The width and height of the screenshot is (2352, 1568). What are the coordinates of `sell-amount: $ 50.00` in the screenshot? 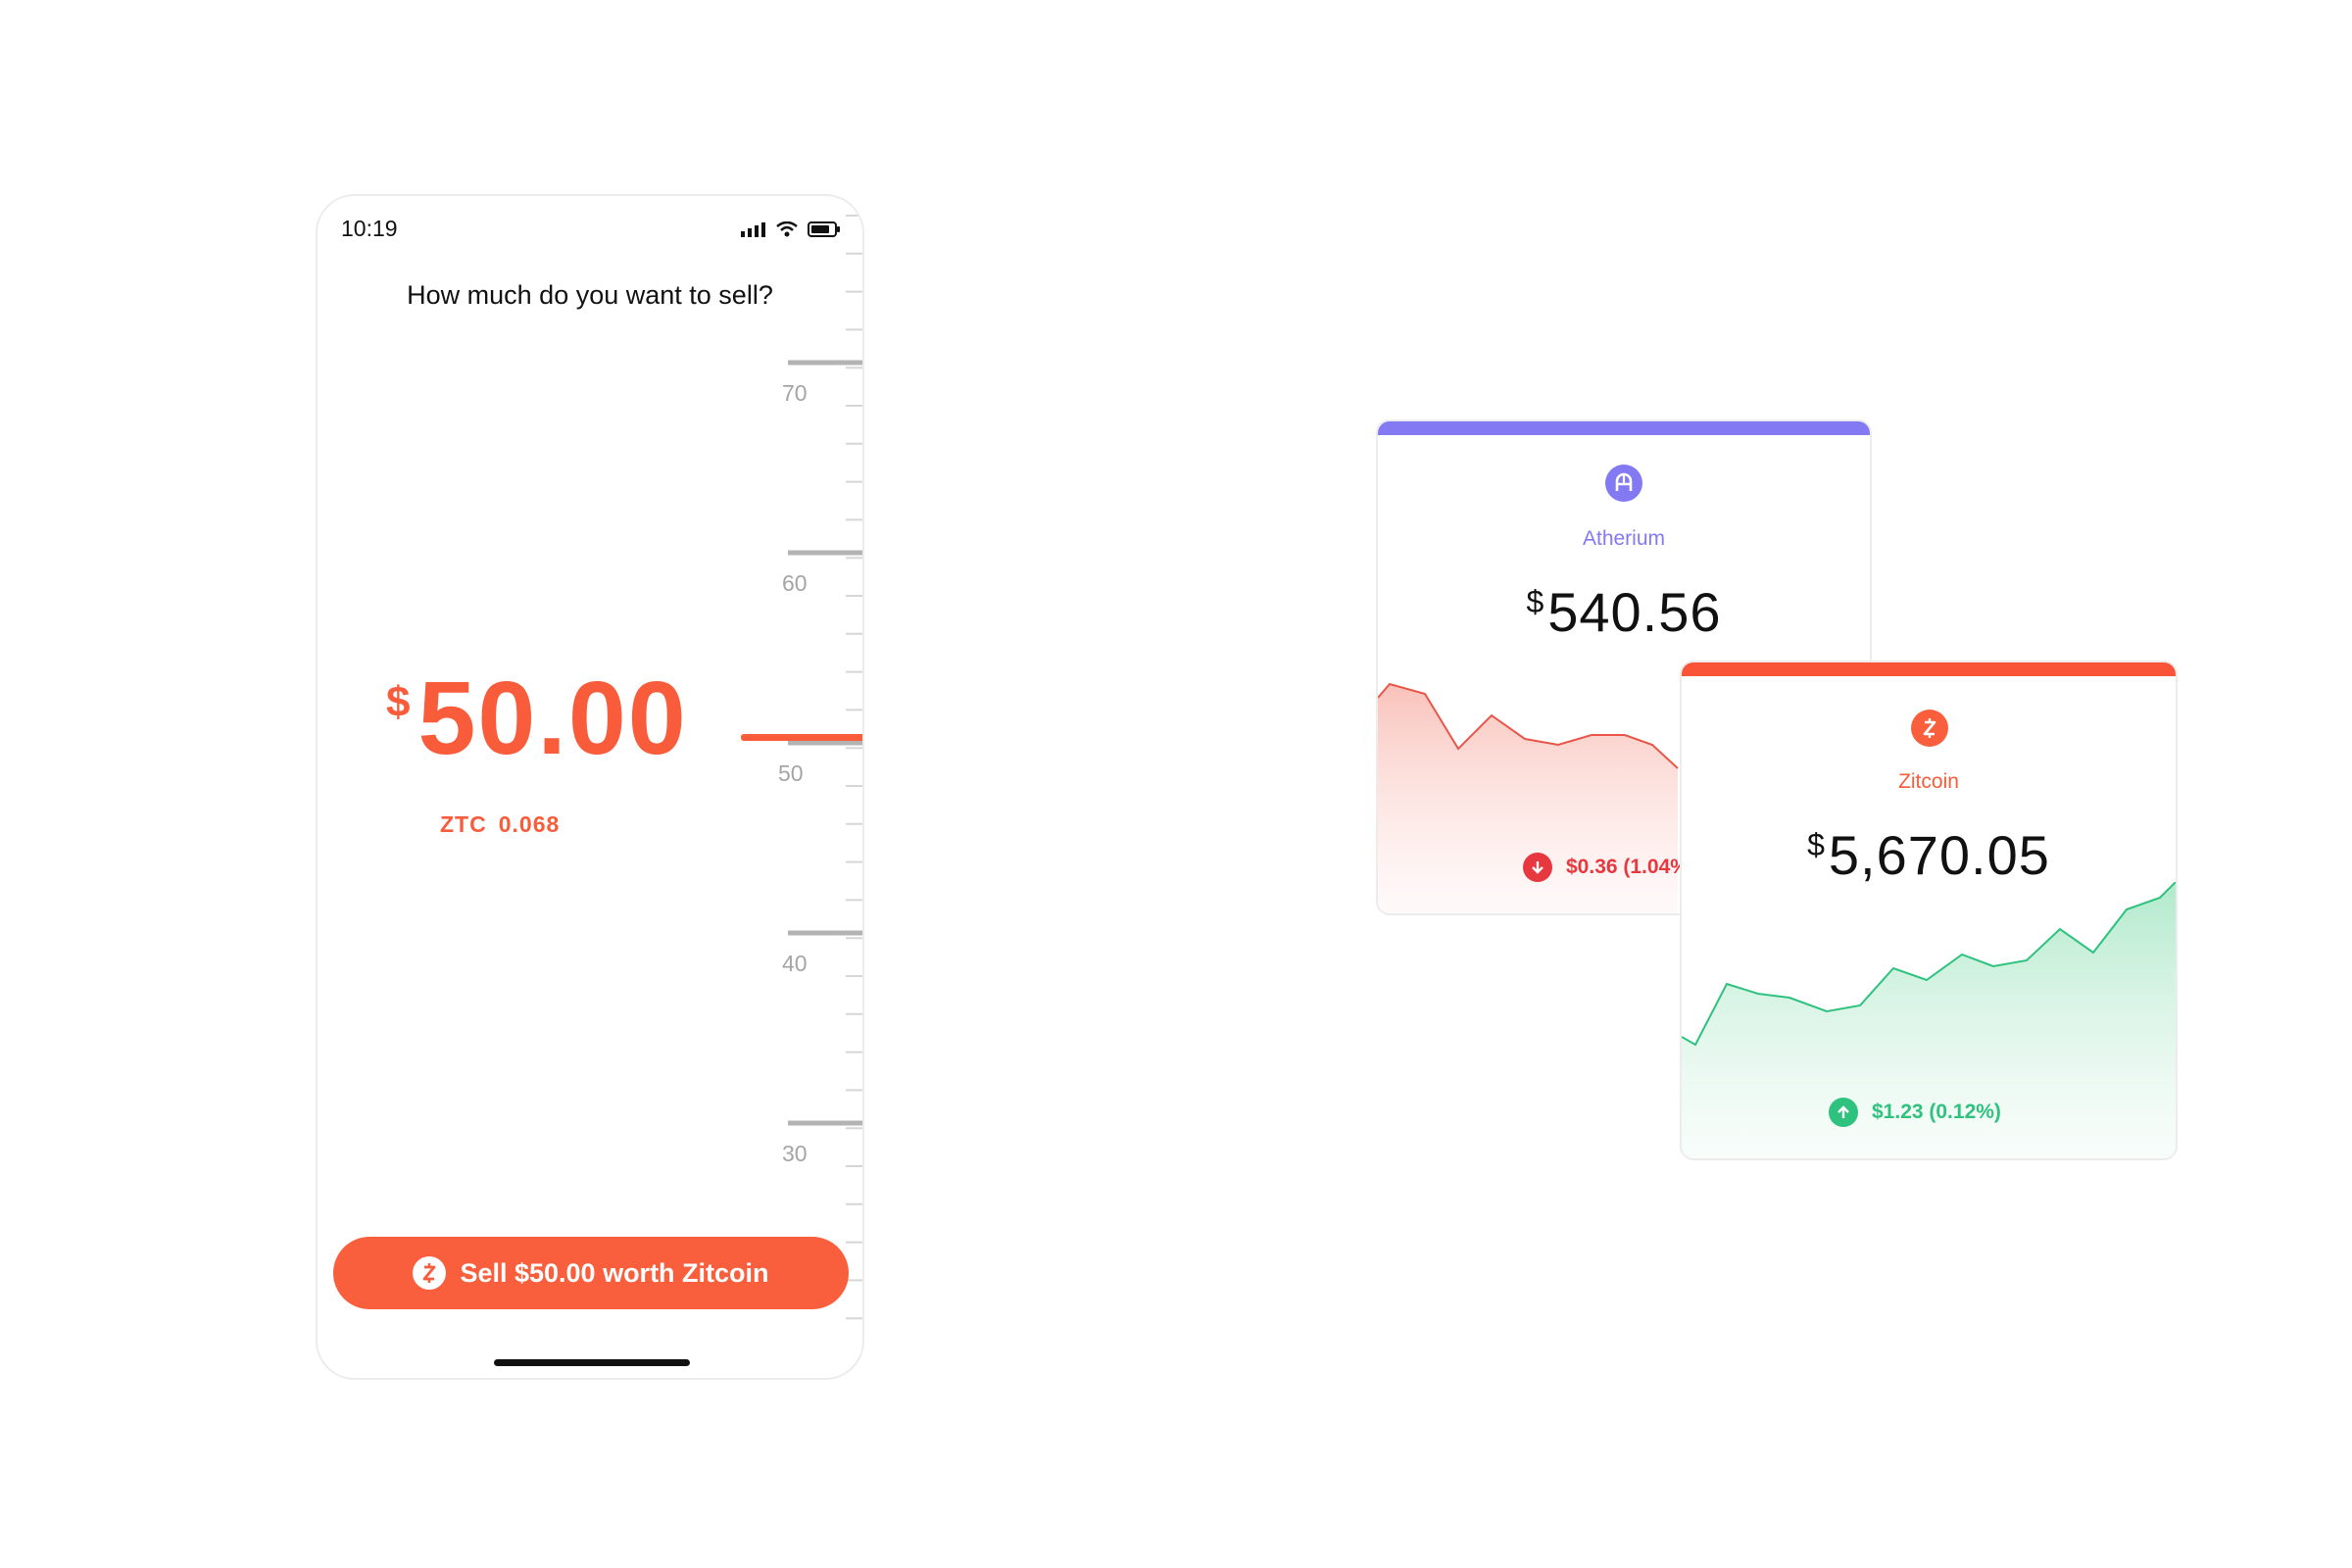 It's located at (537, 718).